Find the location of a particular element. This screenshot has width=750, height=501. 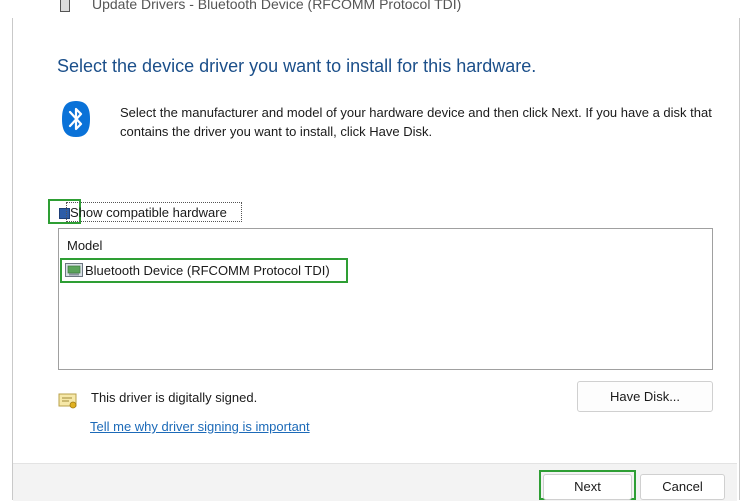

next-button-label: Next is located at coordinates (587, 486).